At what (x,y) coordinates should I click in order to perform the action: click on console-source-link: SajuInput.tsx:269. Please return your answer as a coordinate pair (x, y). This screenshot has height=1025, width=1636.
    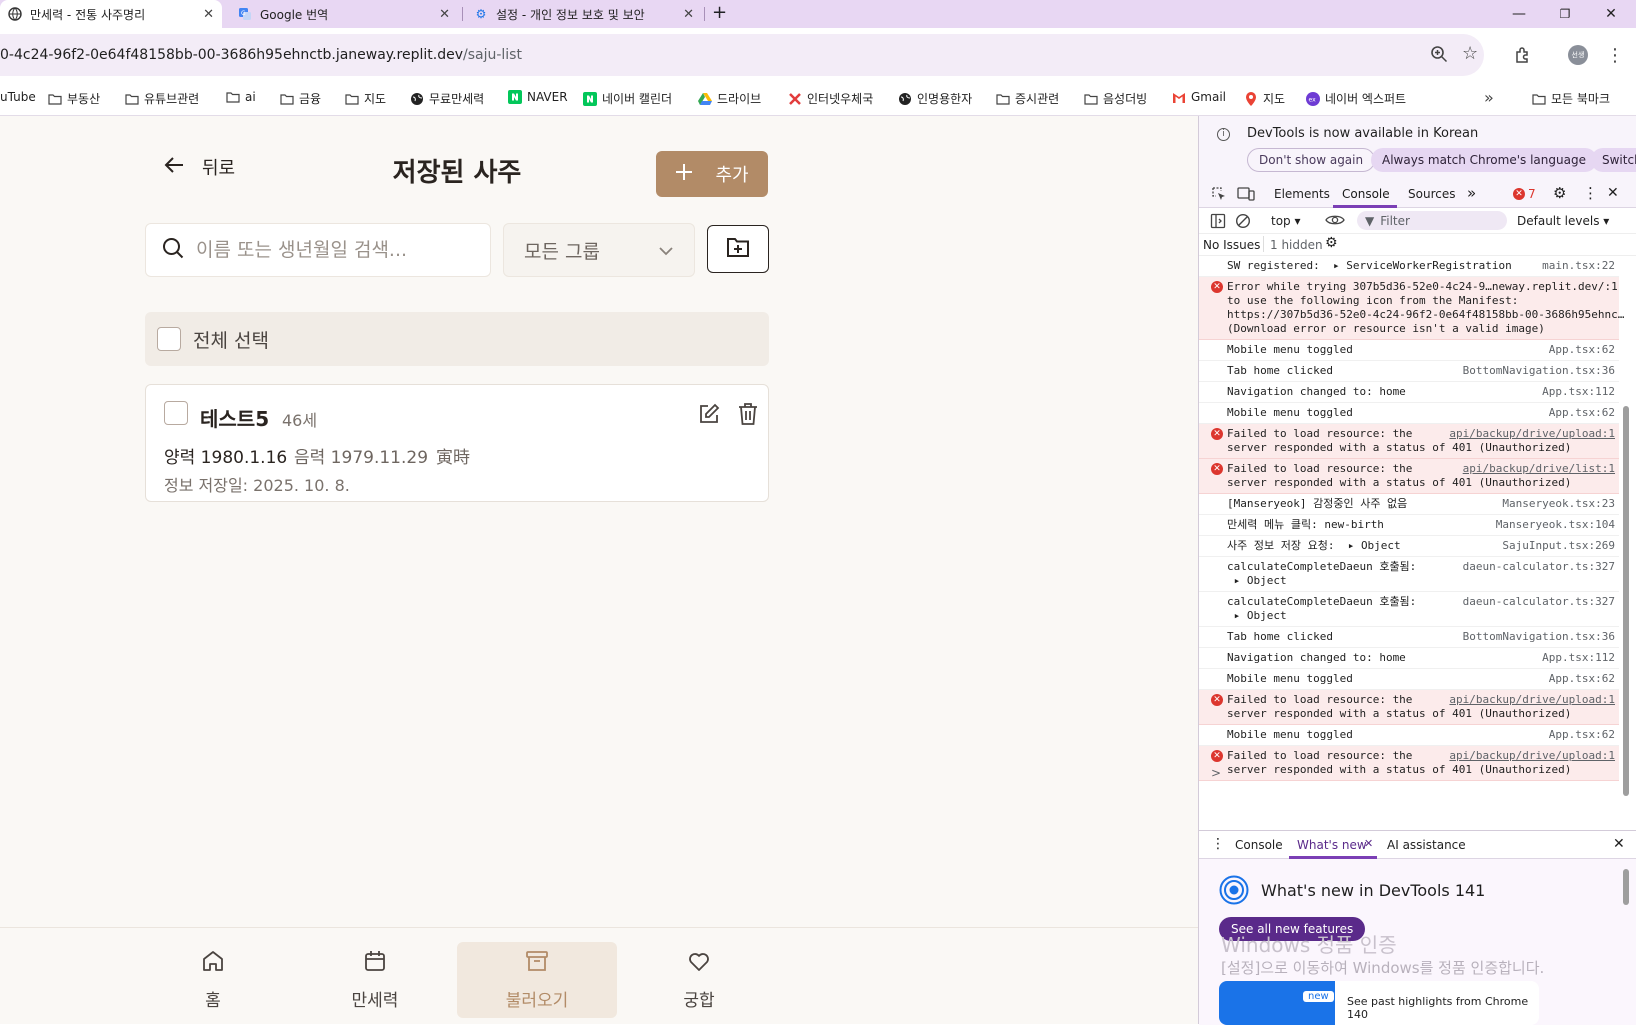
    Looking at the image, I should click on (1558, 545).